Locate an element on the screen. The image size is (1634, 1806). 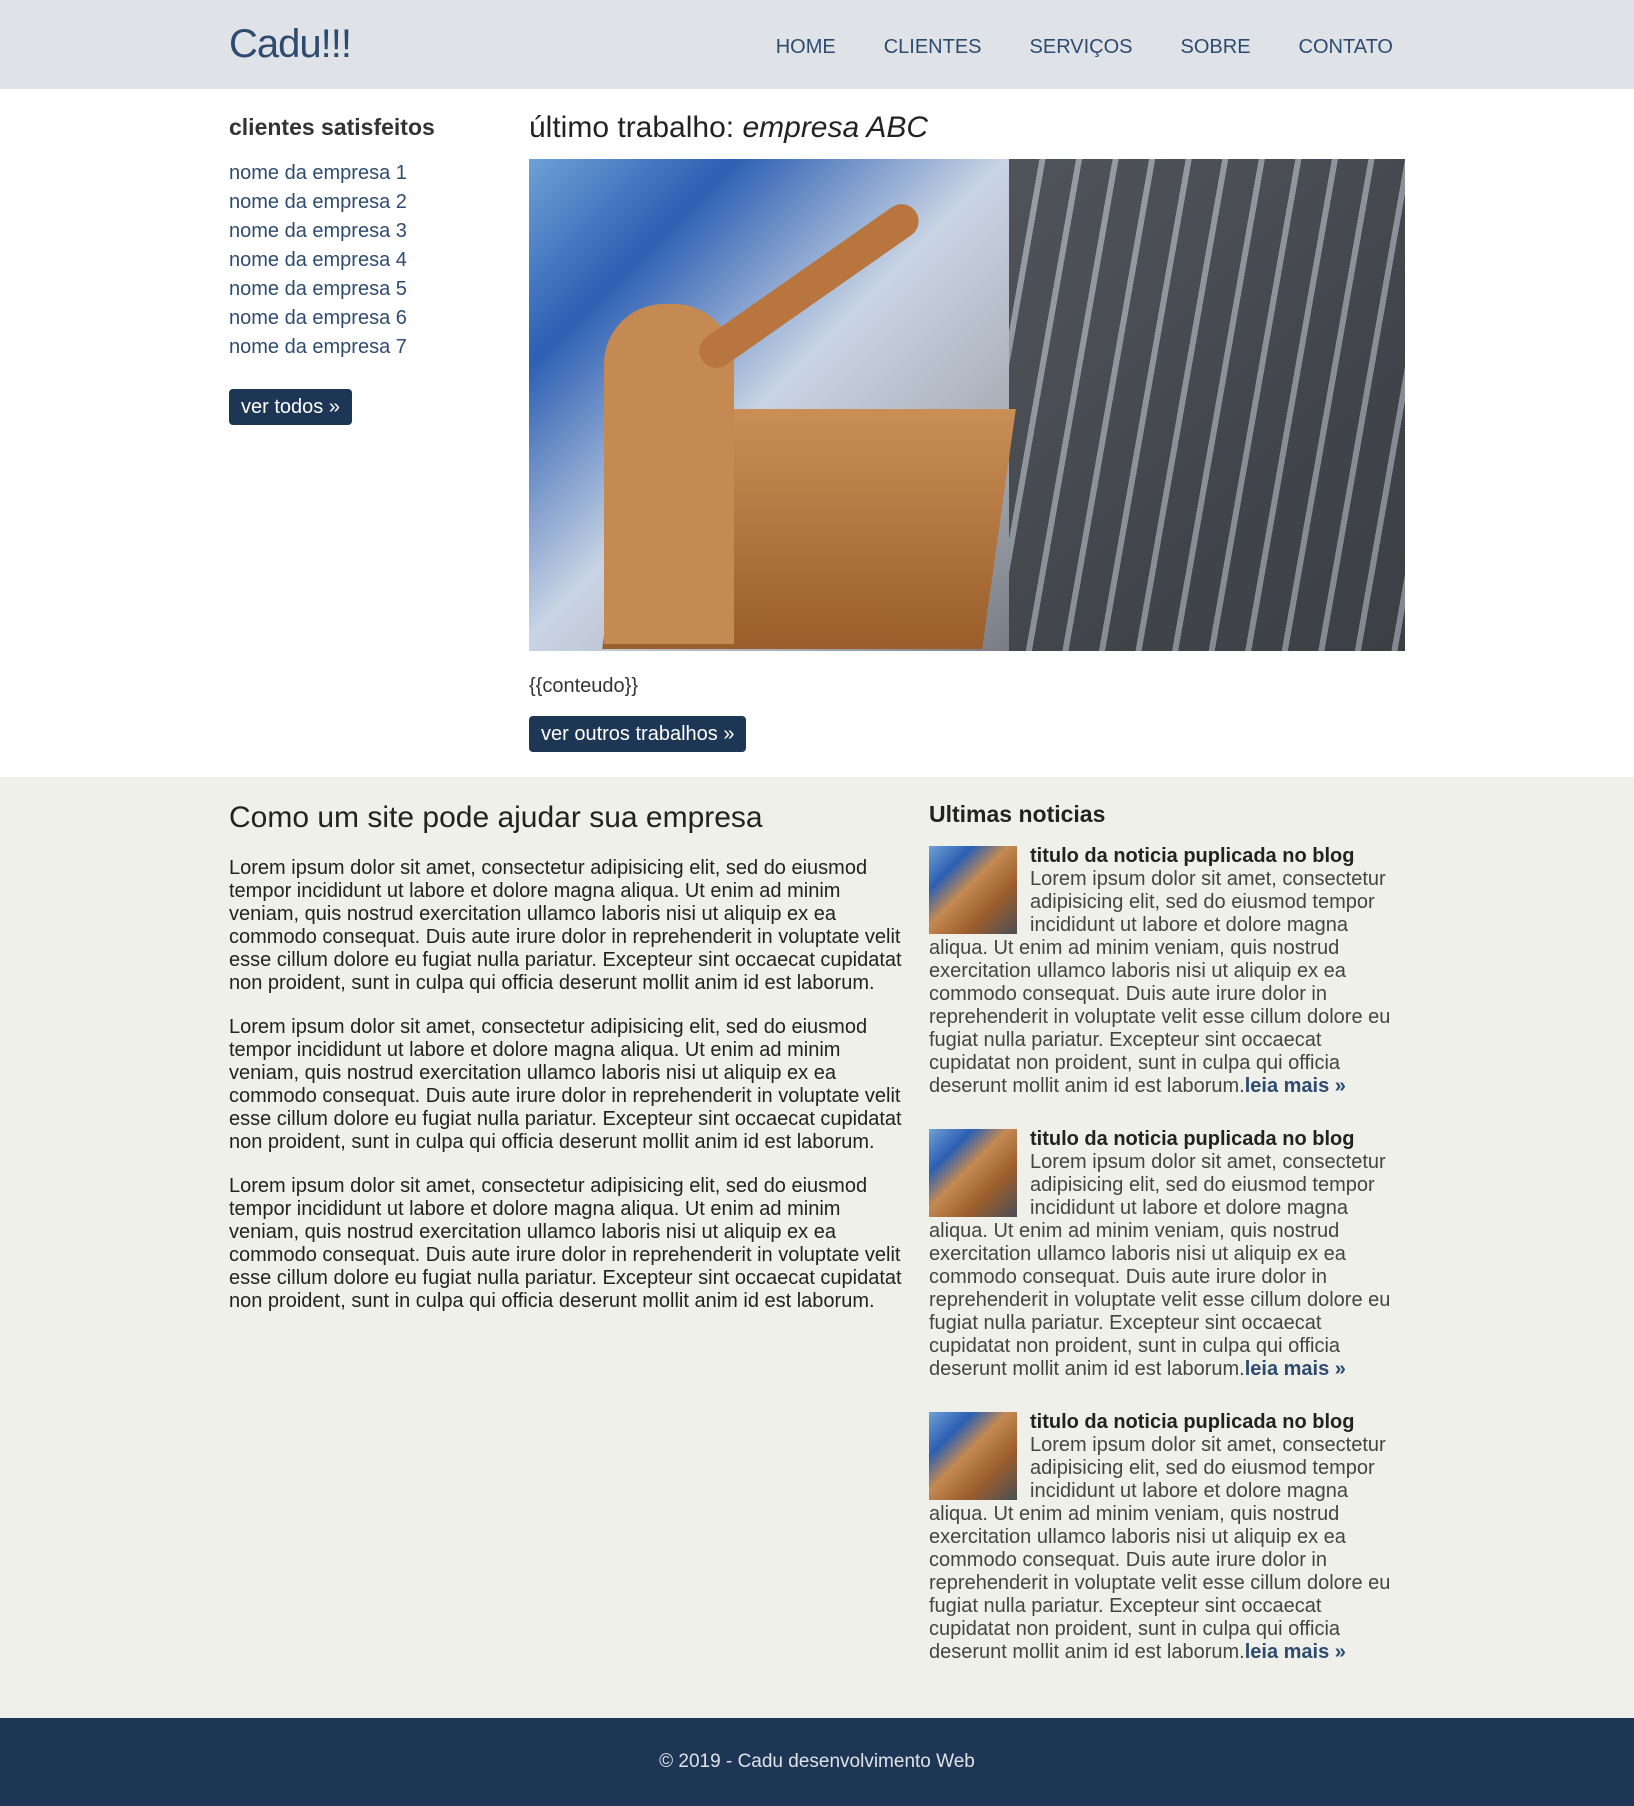
title-company: empresa ABC is located at coordinates (835, 127).